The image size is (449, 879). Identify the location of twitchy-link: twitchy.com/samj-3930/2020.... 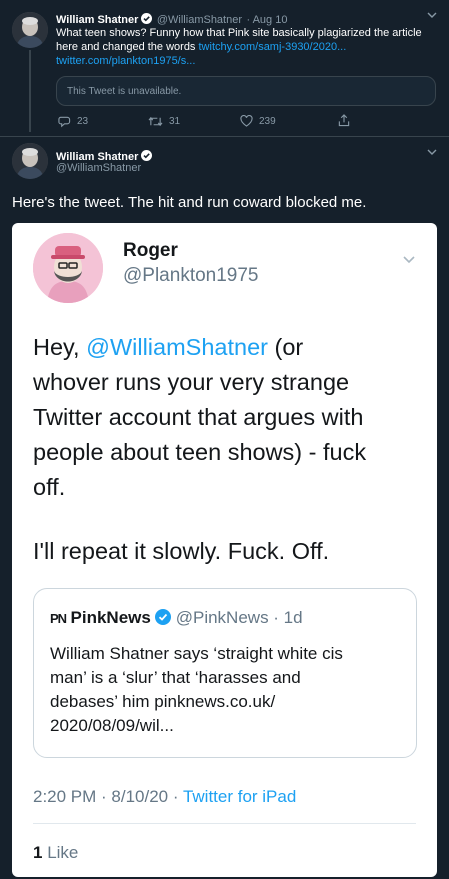
(273, 47).